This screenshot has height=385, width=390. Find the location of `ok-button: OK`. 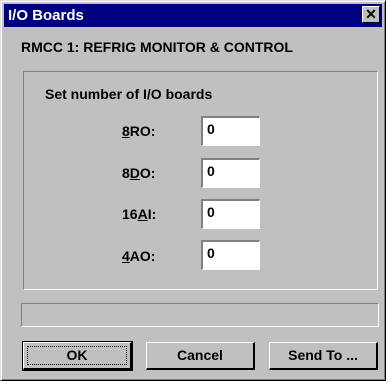

ok-button: OK is located at coordinates (77, 356).